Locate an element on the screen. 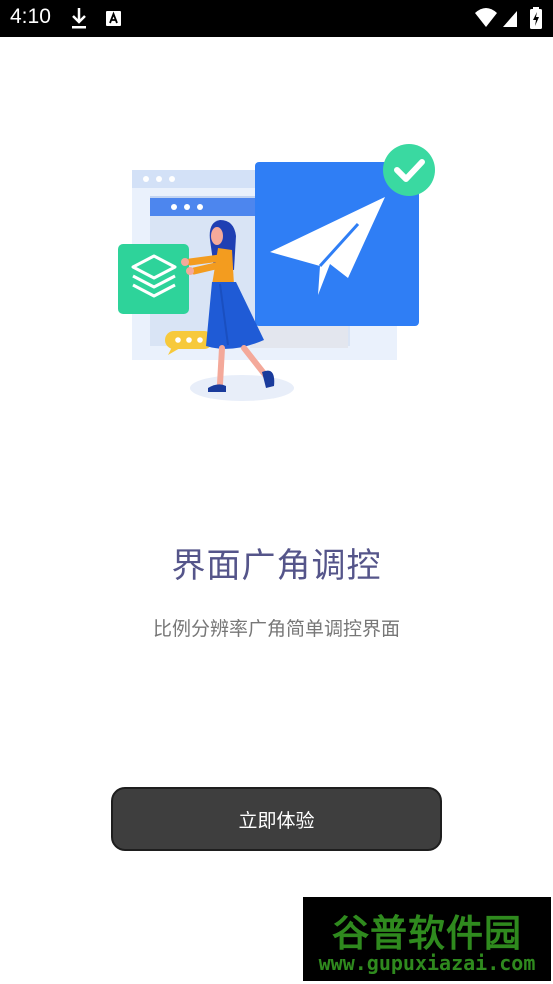 This screenshot has width=553, height=984. cellular-signal-icon is located at coordinates (510, 19).